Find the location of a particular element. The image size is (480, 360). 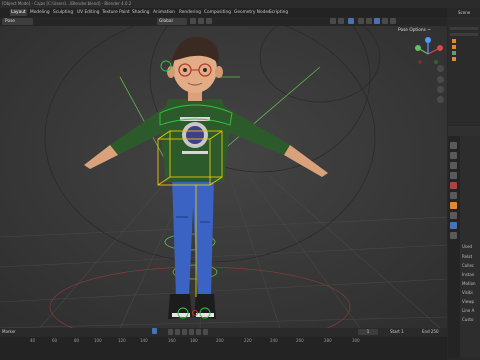

object-tab-icon is located at coordinates (453, 205).